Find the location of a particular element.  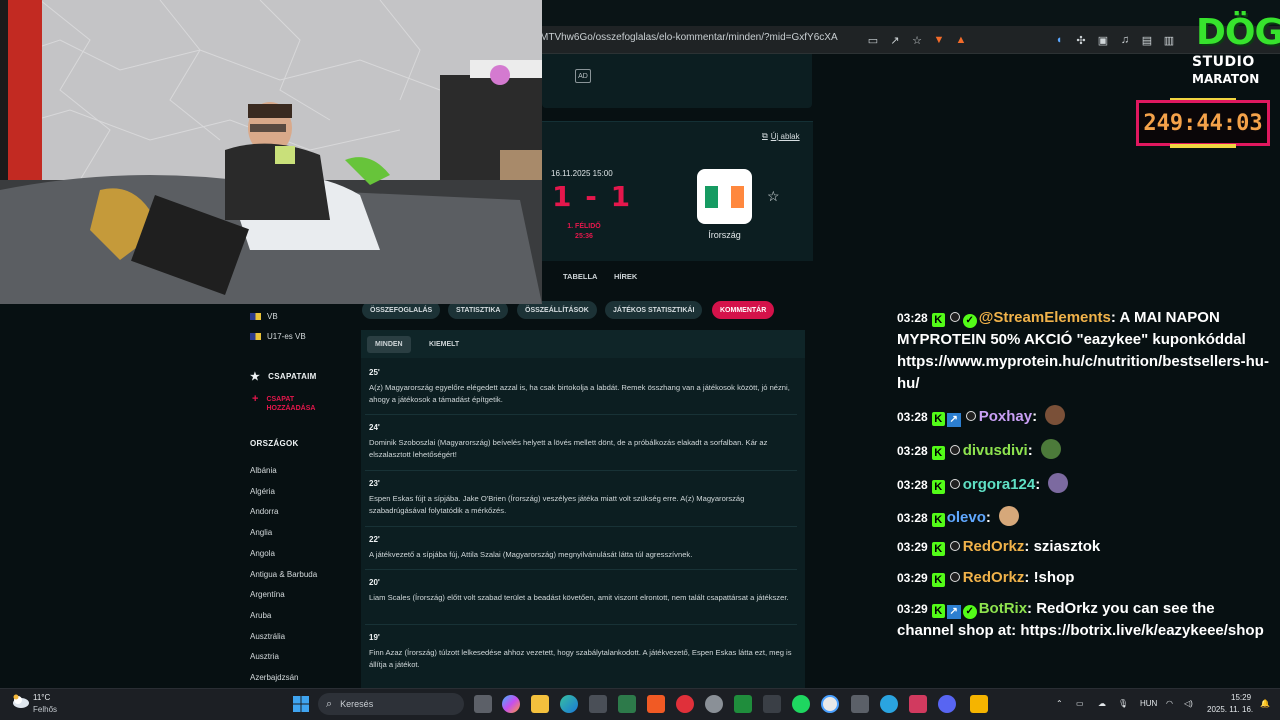

spotify-icon is located at coordinates (801, 704).